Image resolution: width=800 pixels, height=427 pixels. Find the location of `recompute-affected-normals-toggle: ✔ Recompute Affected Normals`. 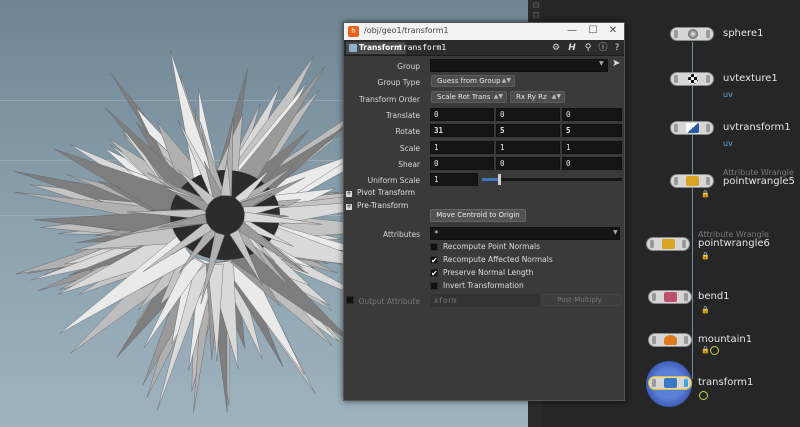

recompute-affected-normals-toggle: ✔ Recompute Affected Normals is located at coordinates (491, 260).